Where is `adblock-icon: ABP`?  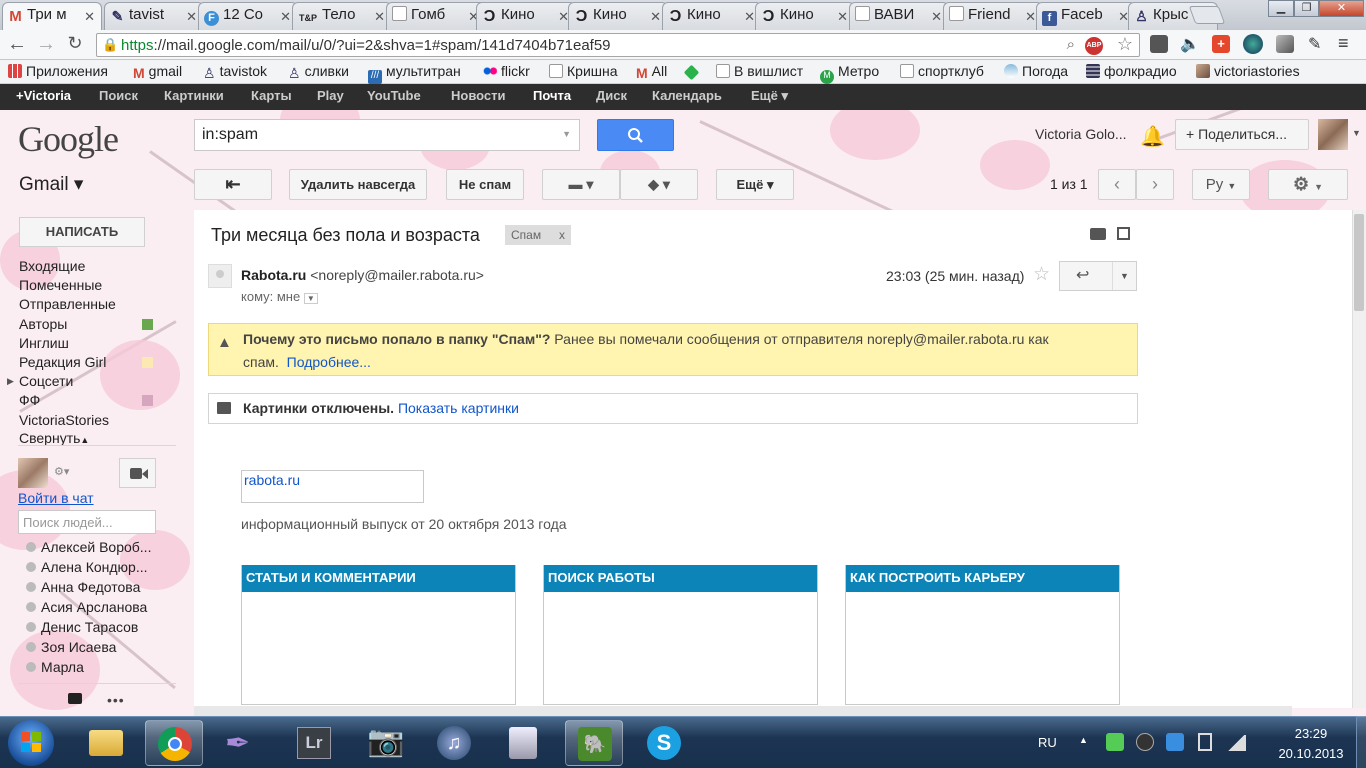 adblock-icon: ABP is located at coordinates (1094, 46).